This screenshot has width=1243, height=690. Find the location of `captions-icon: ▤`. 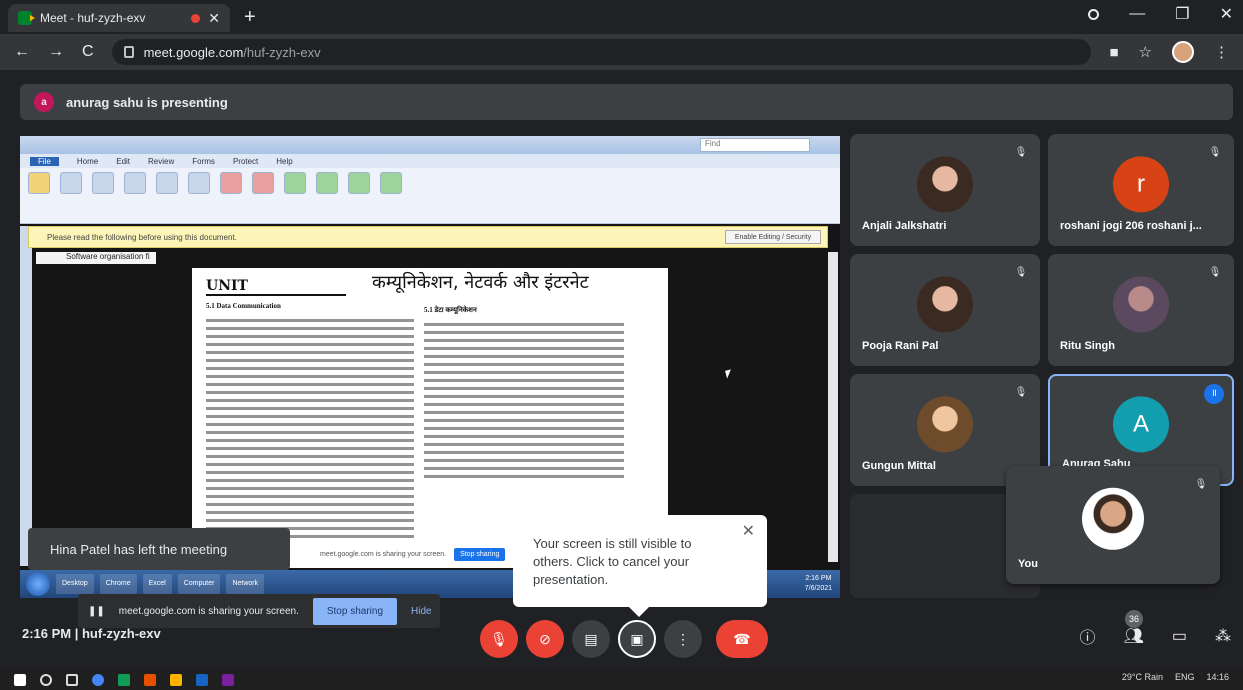

captions-icon: ▤ is located at coordinates (591, 638).